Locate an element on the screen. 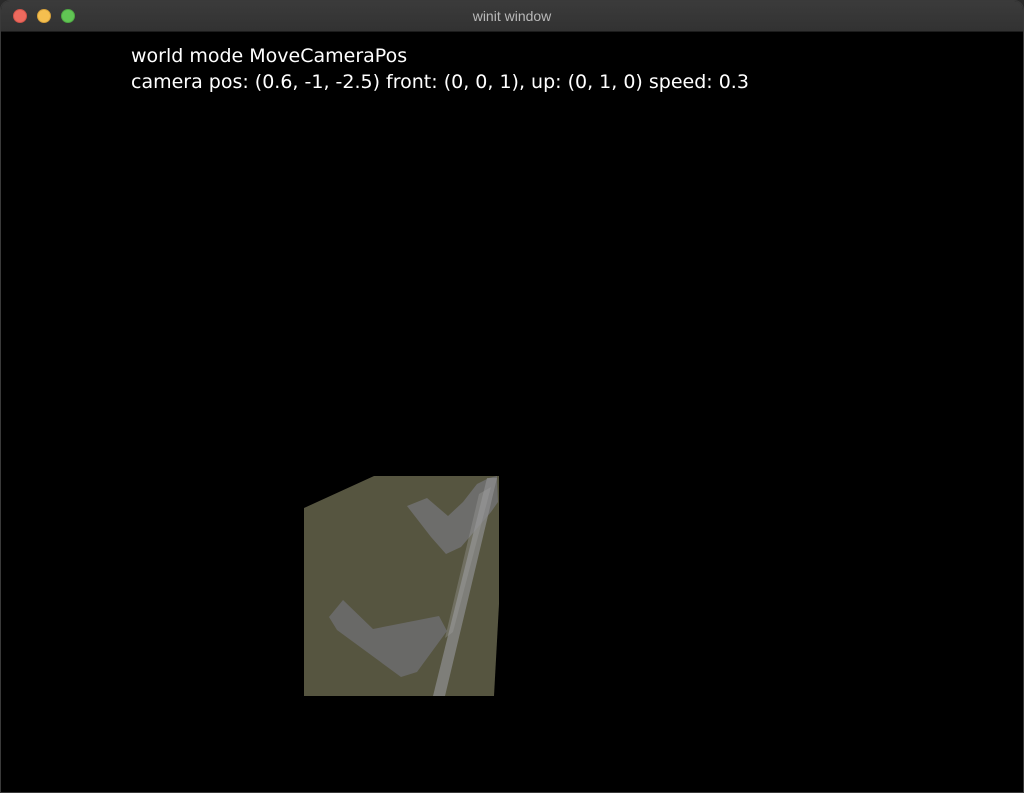 Image resolution: width=1024 pixels, height=793 pixels. world-mode-text: world mode MoveCameraPos is located at coordinates (269, 56).